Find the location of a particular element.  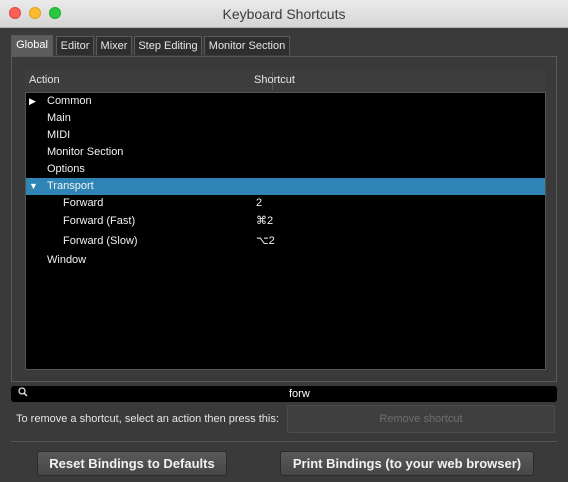

row-action: Forward (Fast) is located at coordinates (99, 221).